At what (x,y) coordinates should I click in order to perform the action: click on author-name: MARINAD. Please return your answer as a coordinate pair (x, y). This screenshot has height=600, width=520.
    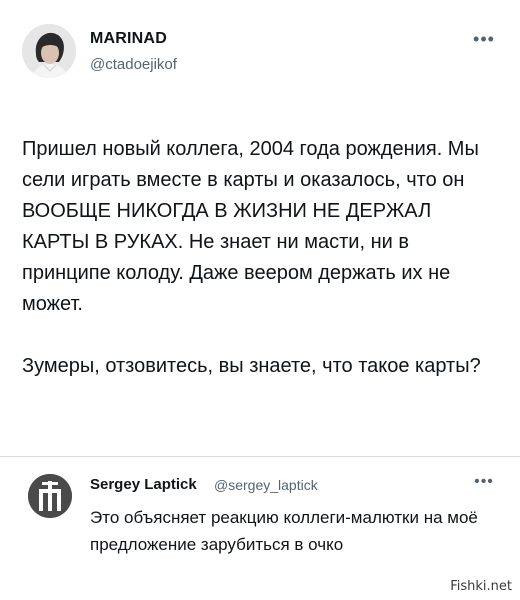
    Looking at the image, I should click on (128, 39).